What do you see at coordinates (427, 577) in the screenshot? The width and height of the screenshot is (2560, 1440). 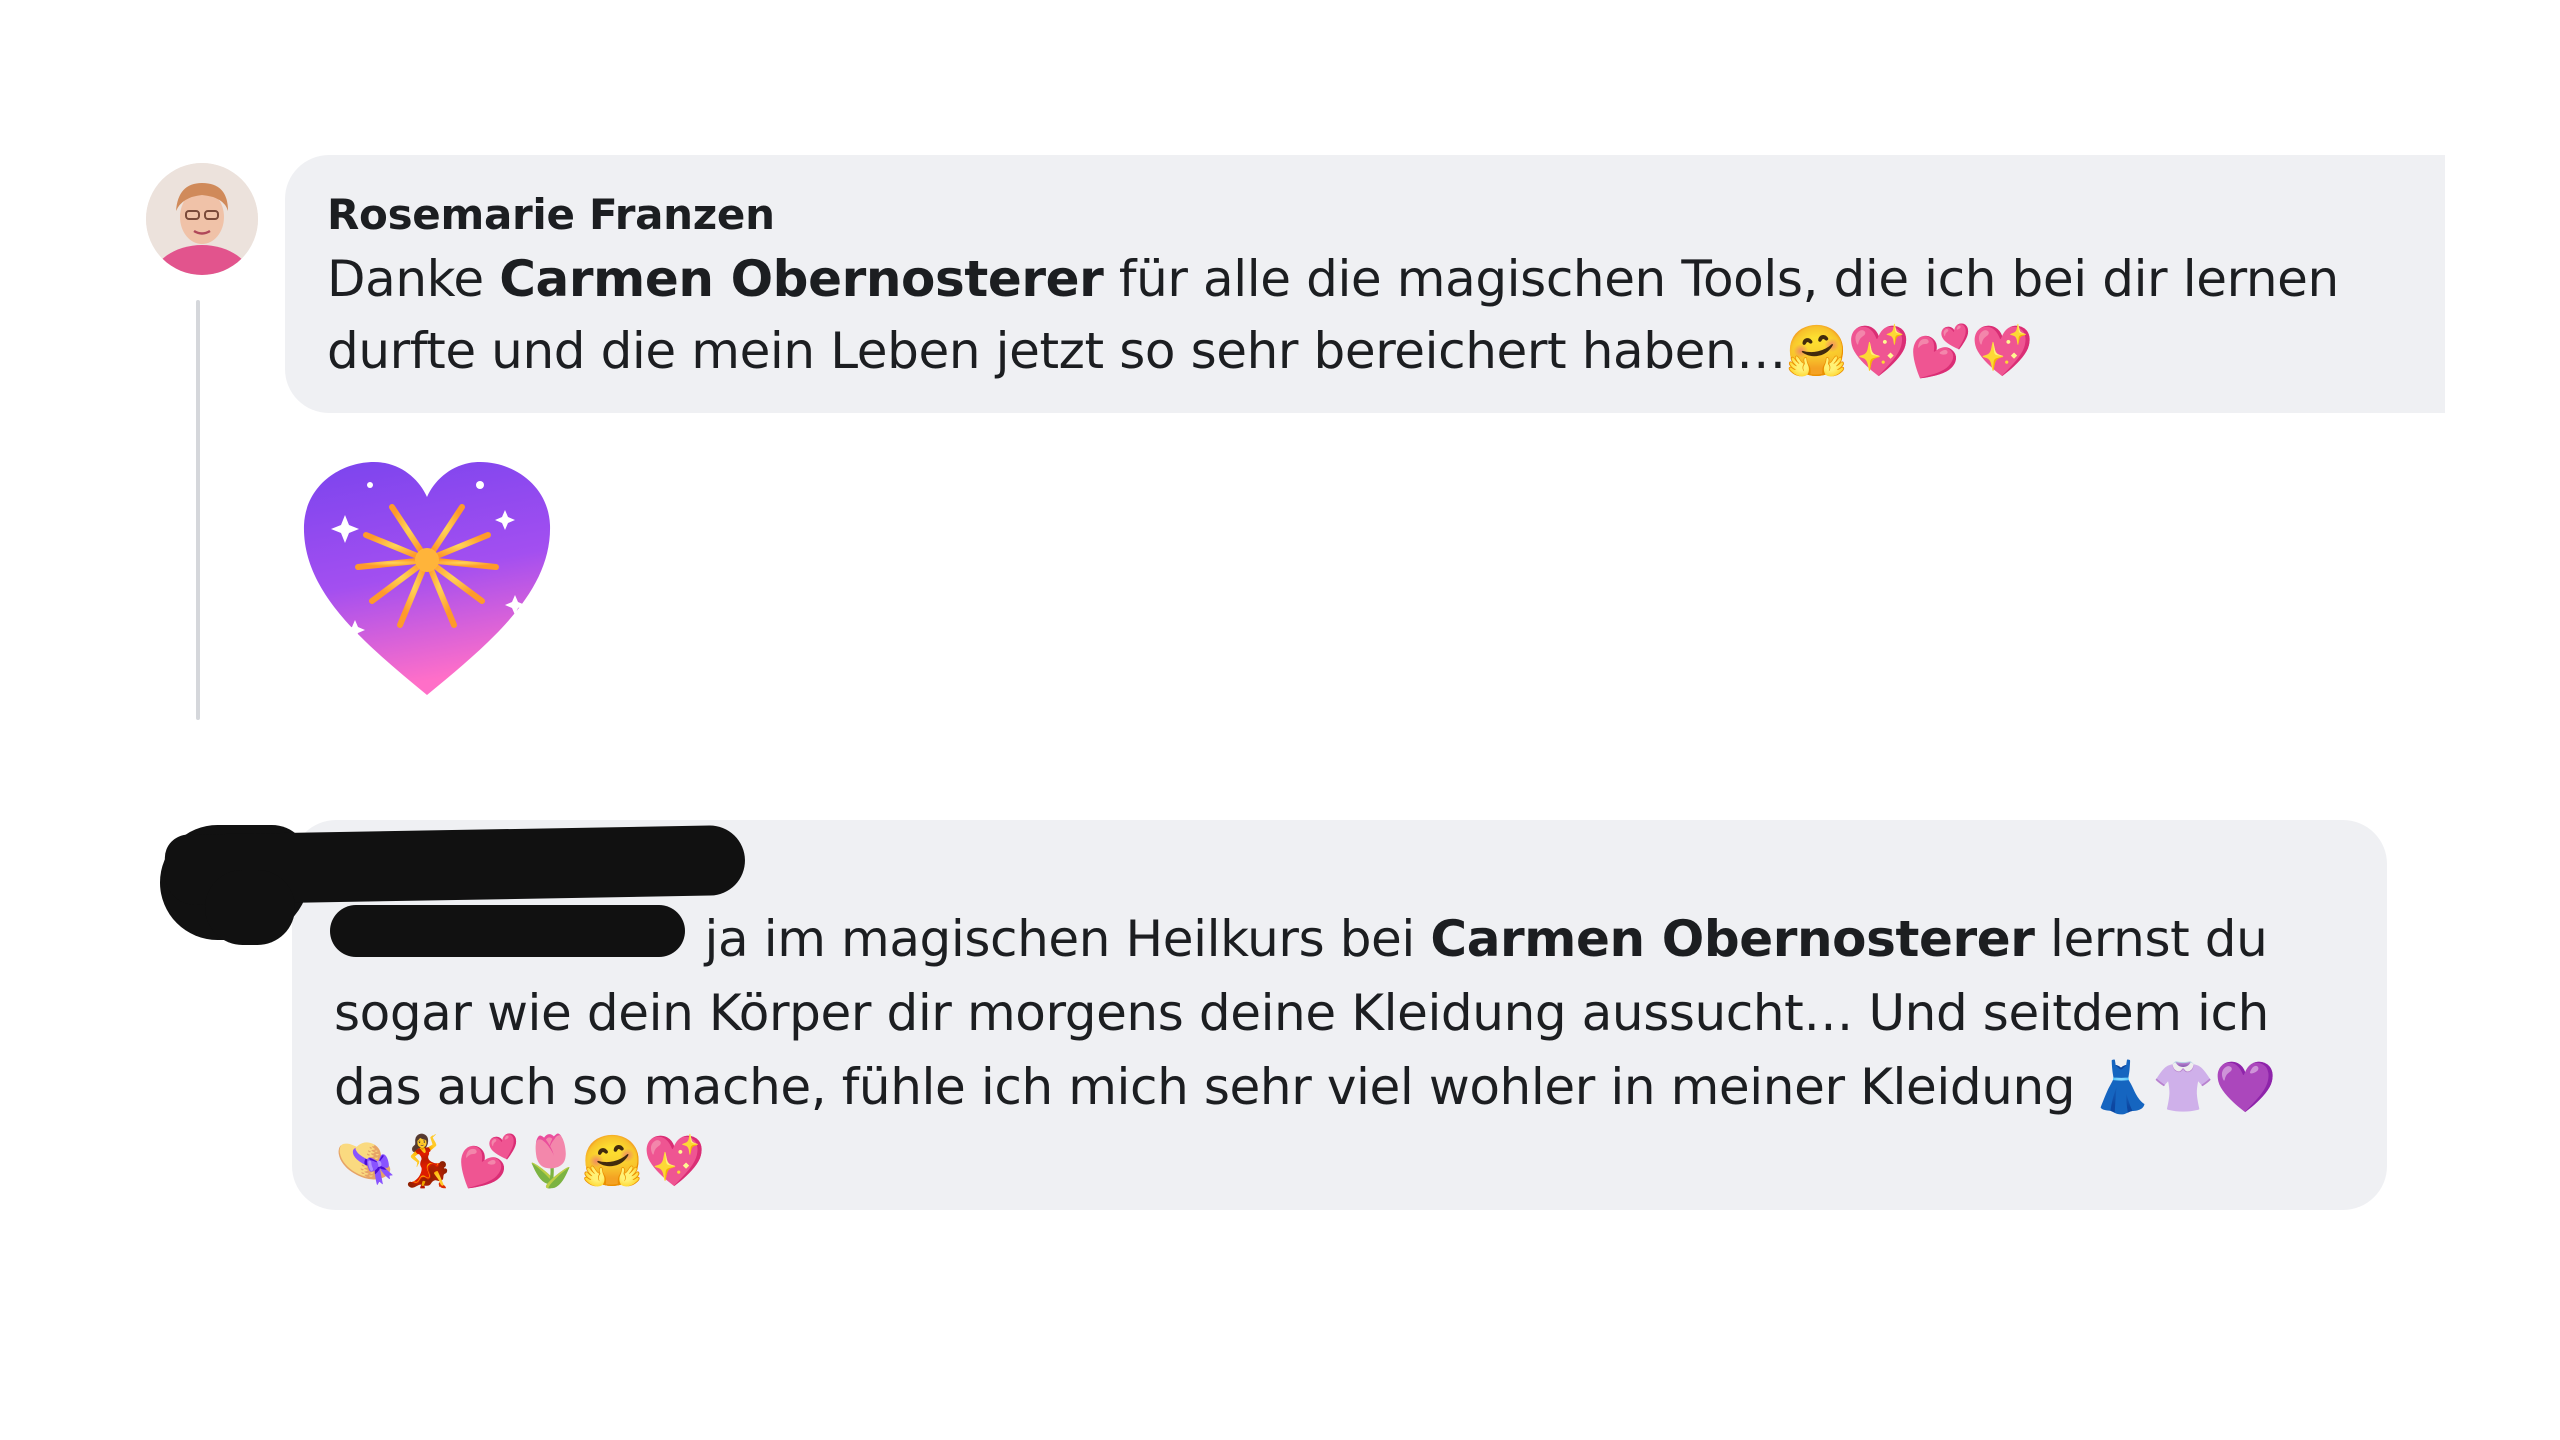 I see `firework-heart-icon` at bounding box center [427, 577].